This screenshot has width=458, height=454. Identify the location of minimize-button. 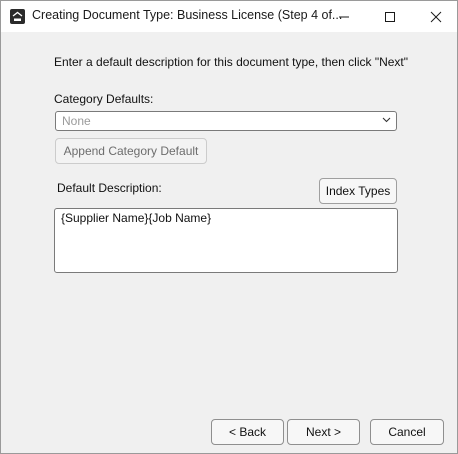
(344, 16).